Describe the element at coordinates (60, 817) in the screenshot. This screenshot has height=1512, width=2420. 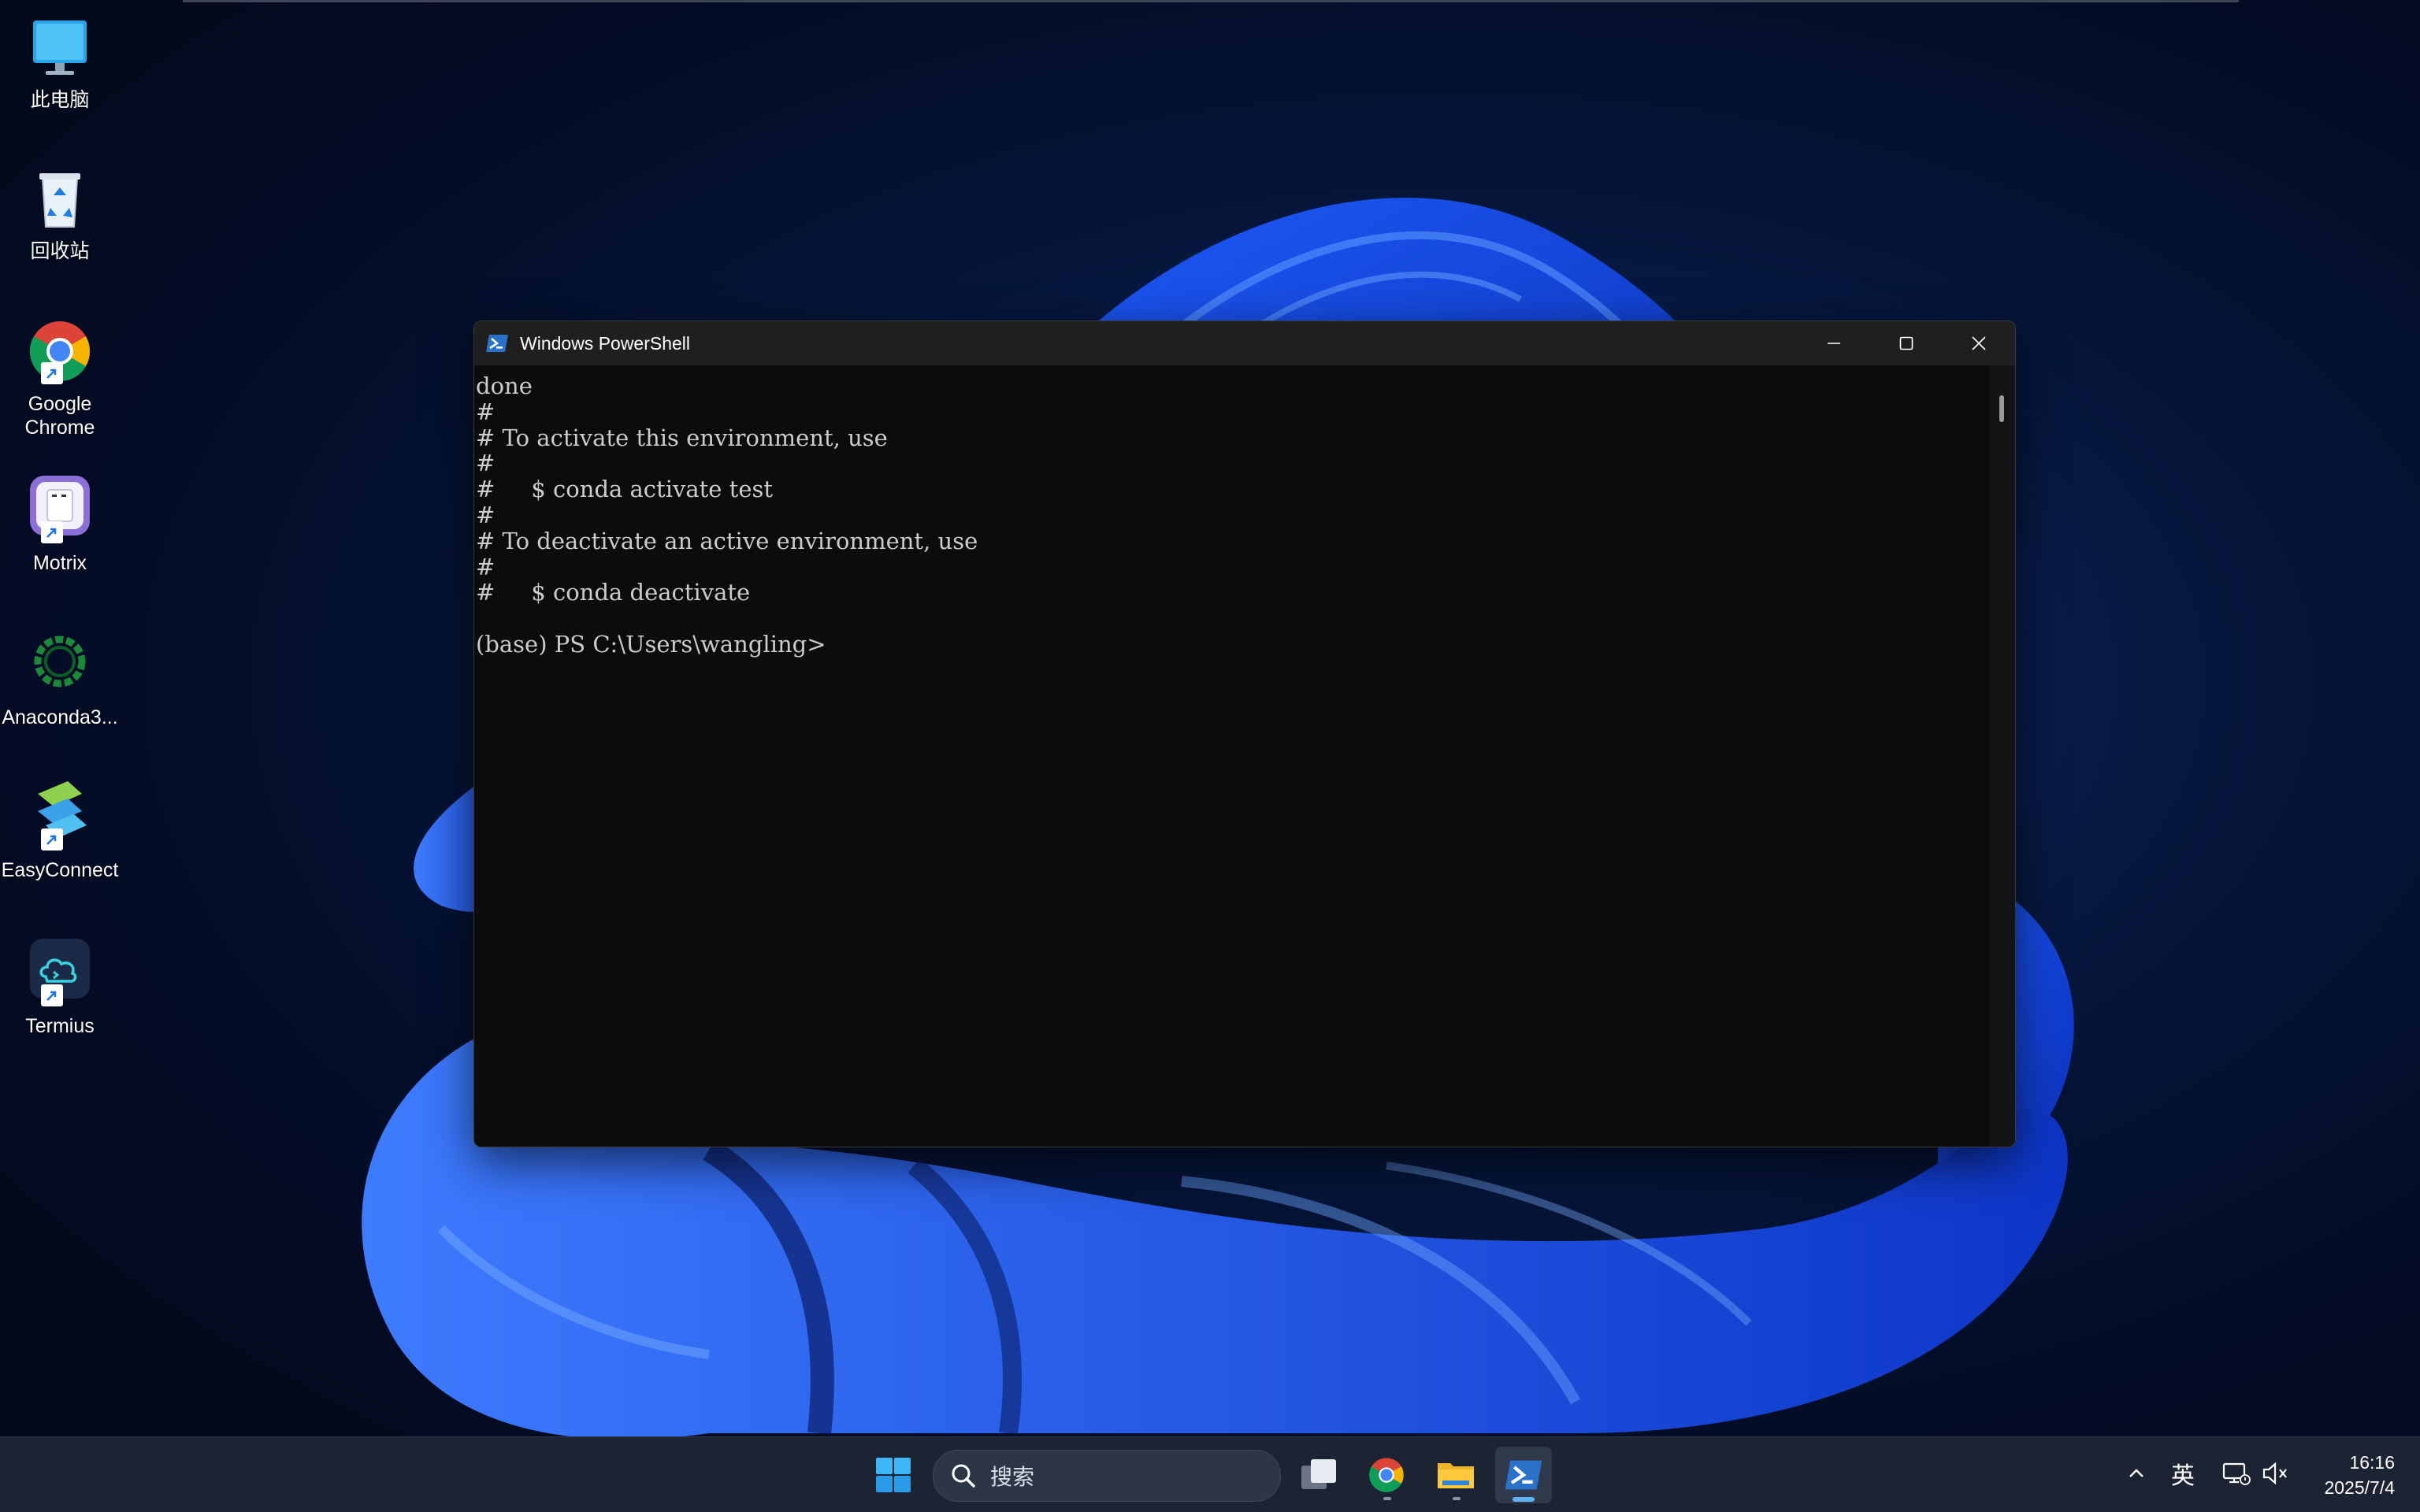
I see `easyconnect-icon` at that location.